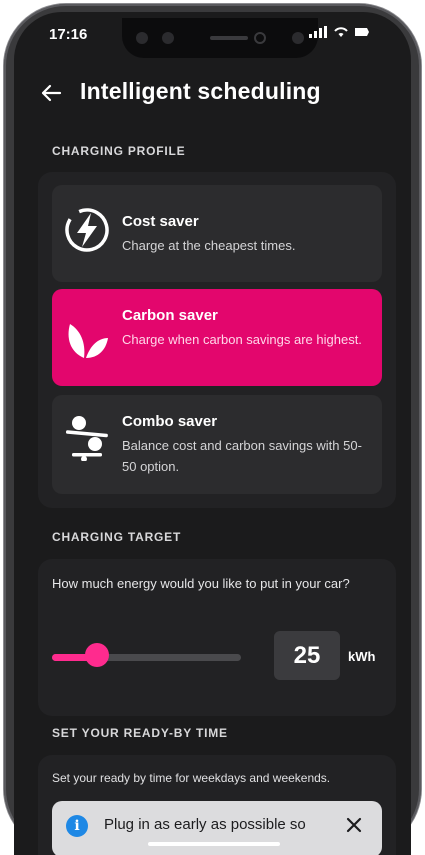 The image size is (425, 855). What do you see at coordinates (160, 221) in the screenshot?
I see `profile-option-title: Cost saver` at bounding box center [160, 221].